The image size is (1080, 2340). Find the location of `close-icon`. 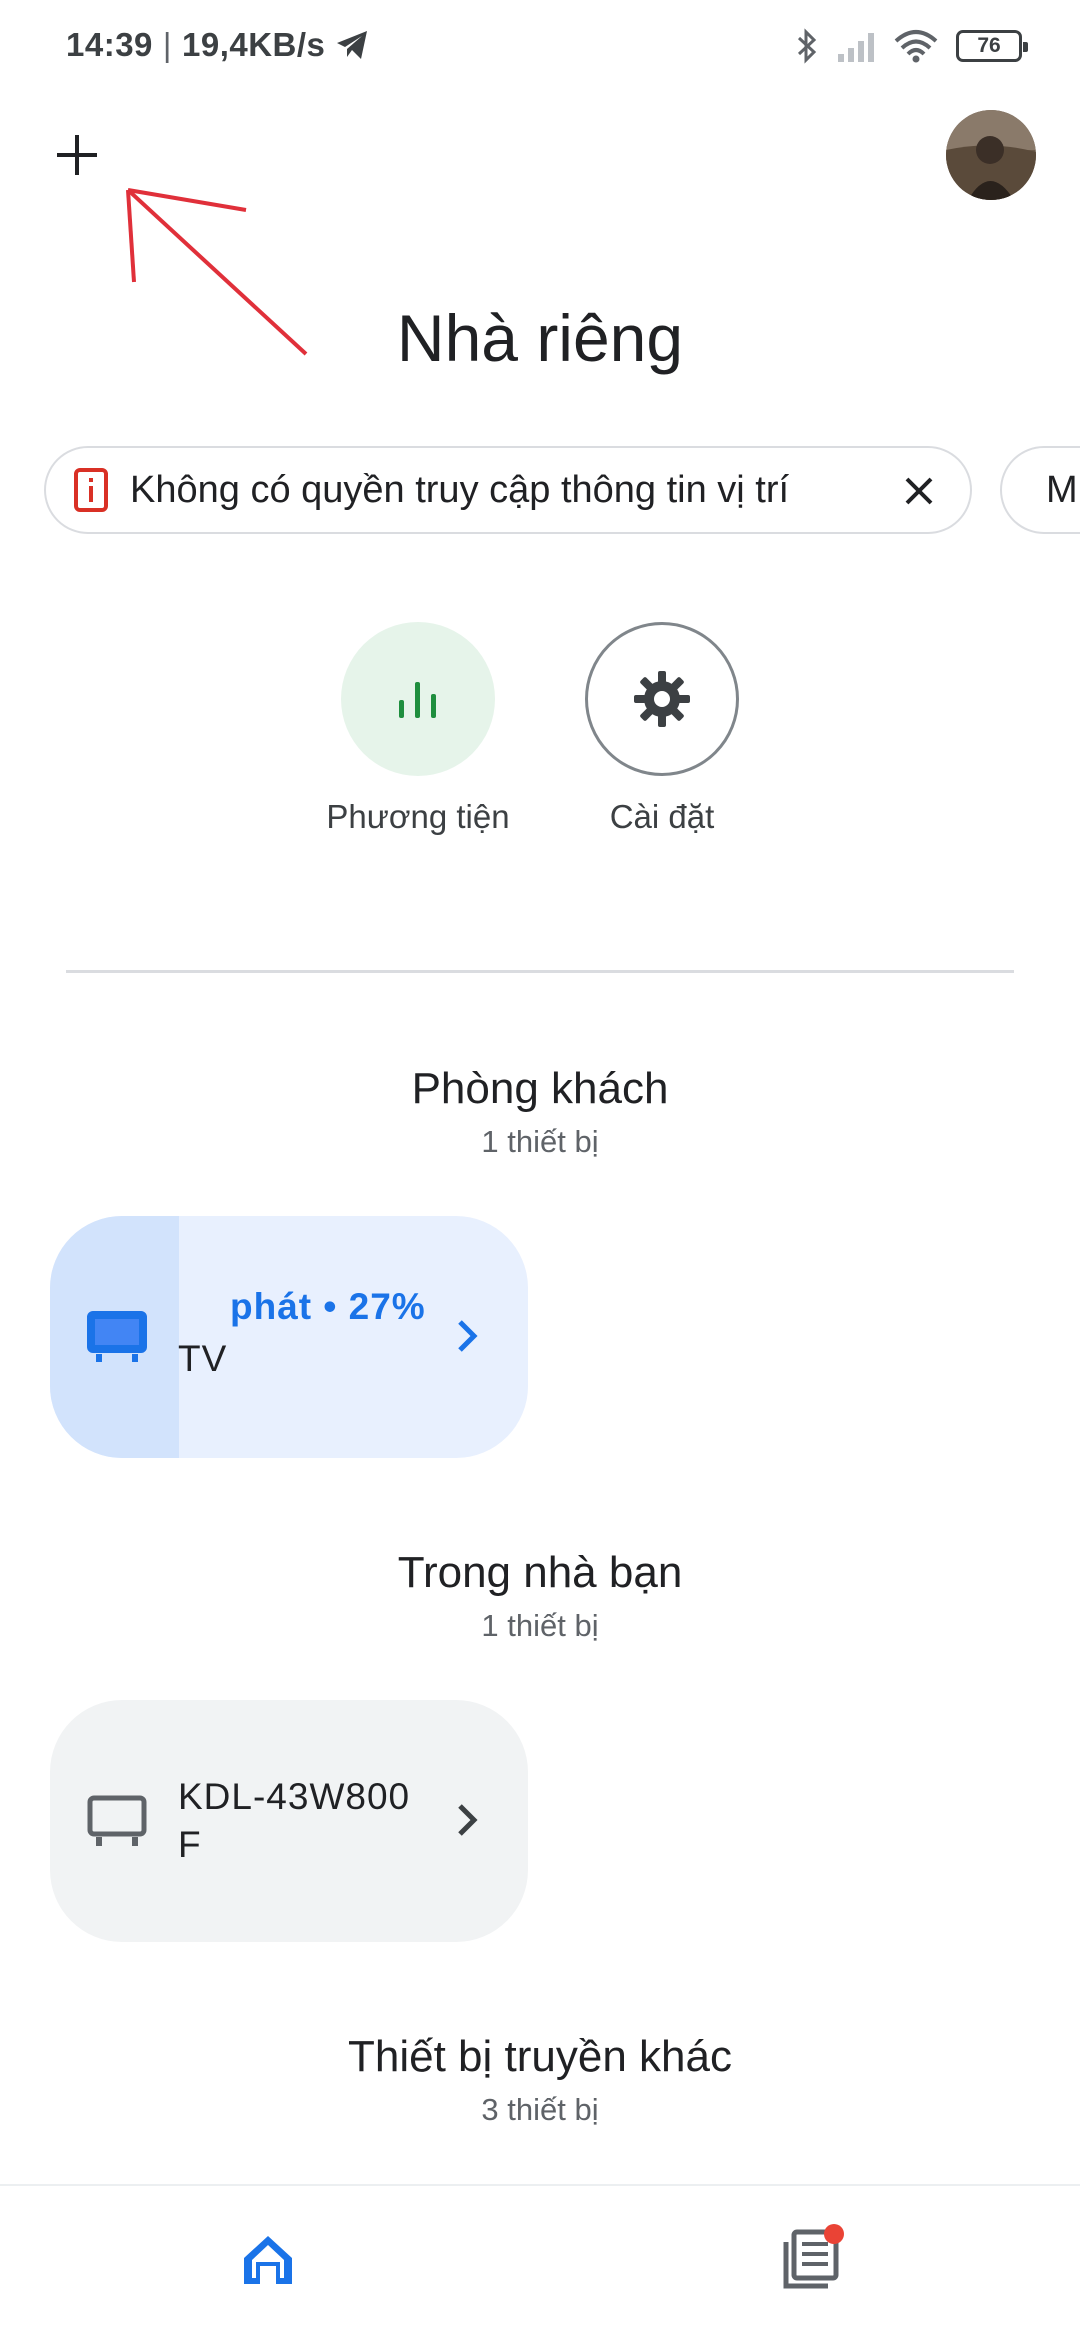

close-icon is located at coordinates (919, 491).